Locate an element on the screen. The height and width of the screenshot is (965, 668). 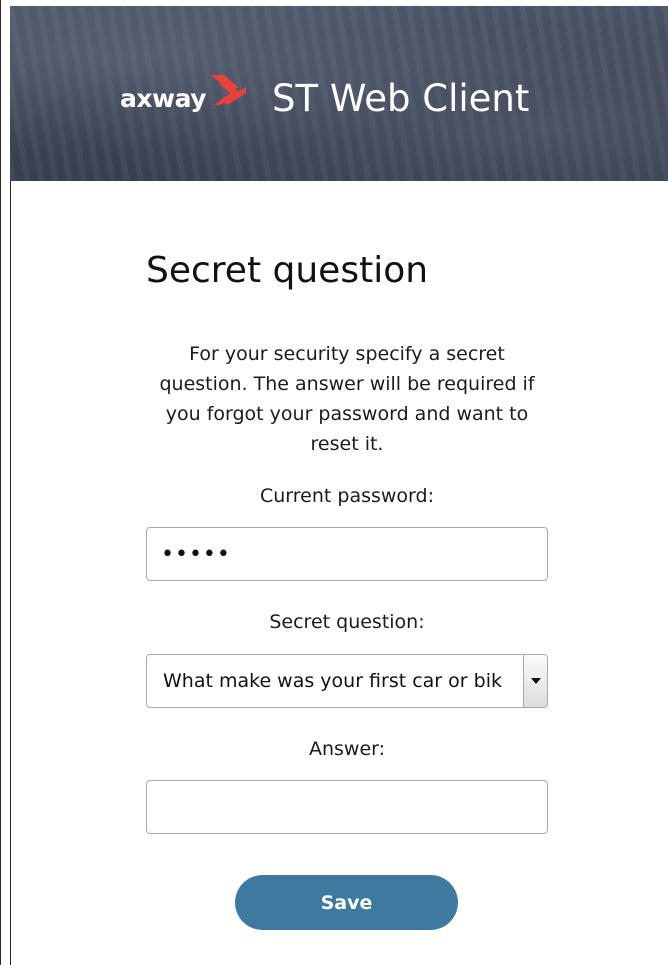
secret-question-select: What make was your first car or bik is located at coordinates (347, 681).